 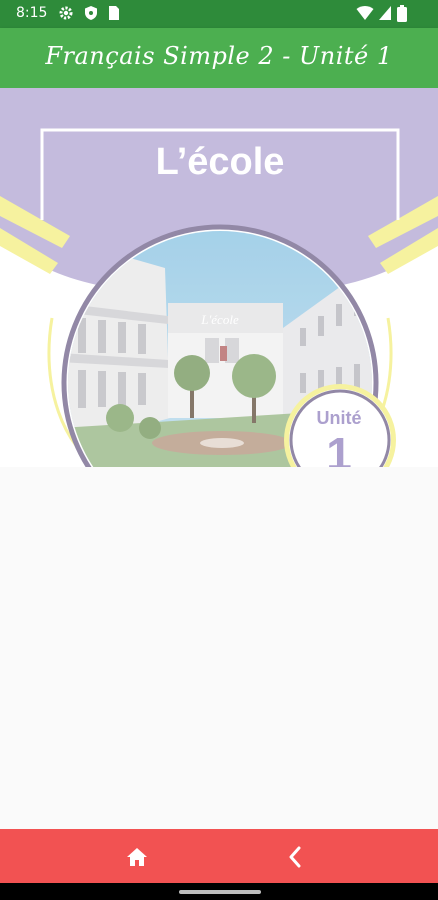 I want to click on wifi-icon, so click(x=365, y=13).